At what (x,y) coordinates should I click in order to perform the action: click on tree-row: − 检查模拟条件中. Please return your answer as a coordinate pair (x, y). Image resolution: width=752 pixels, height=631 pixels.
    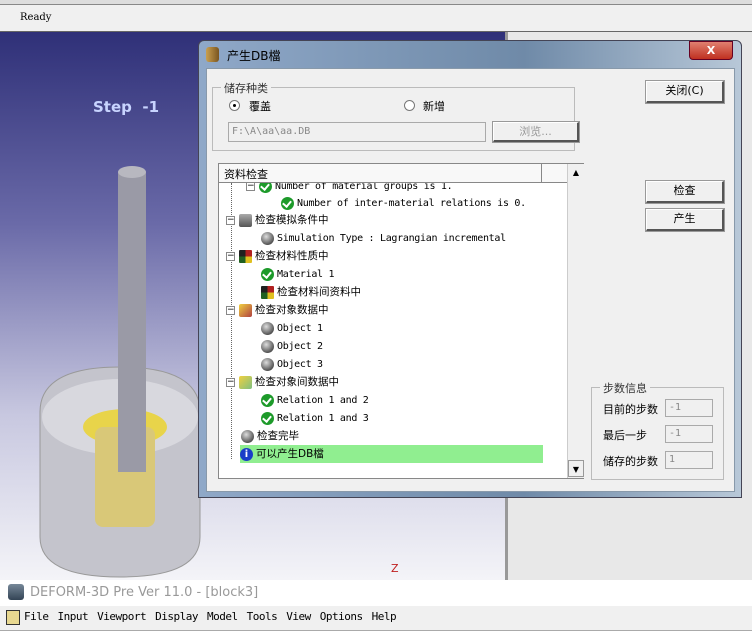
    Looking at the image, I should click on (277, 220).